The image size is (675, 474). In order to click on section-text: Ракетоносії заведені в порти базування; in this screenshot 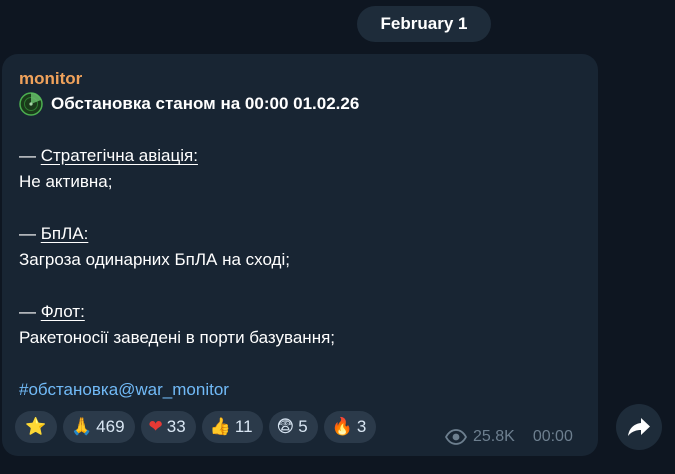, I will do `click(177, 337)`.